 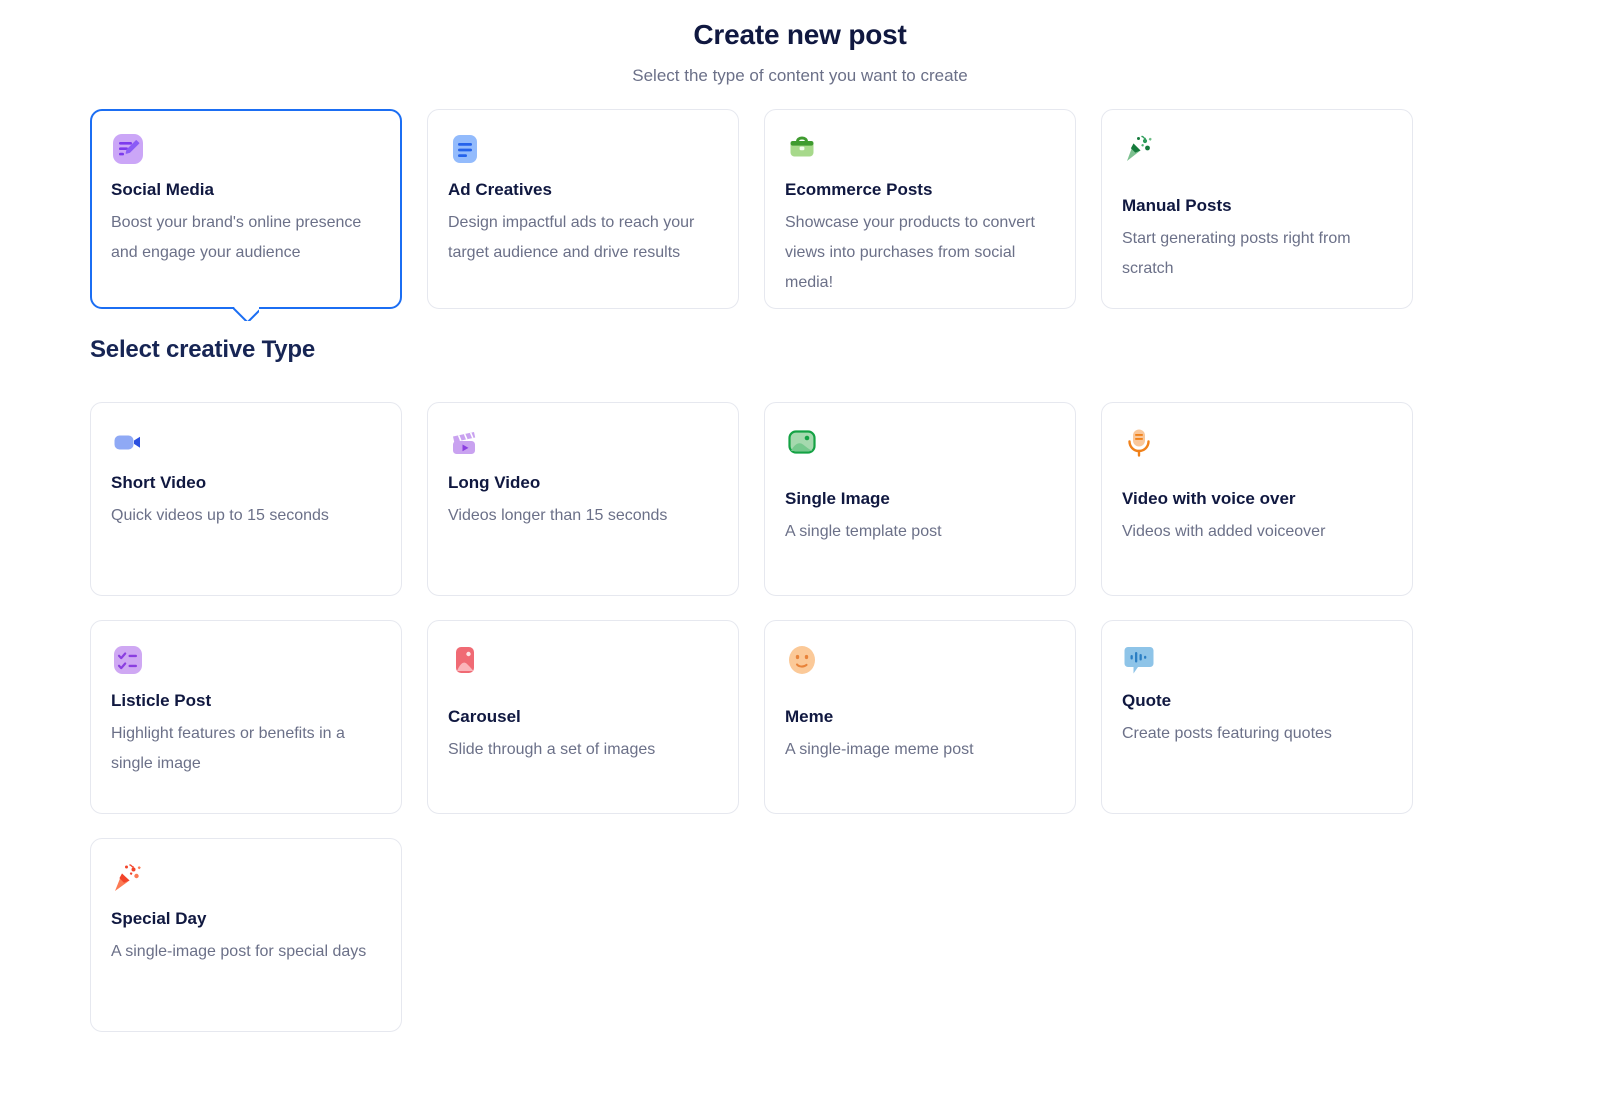 I want to click on document-lines-icon, so click(x=465, y=149).